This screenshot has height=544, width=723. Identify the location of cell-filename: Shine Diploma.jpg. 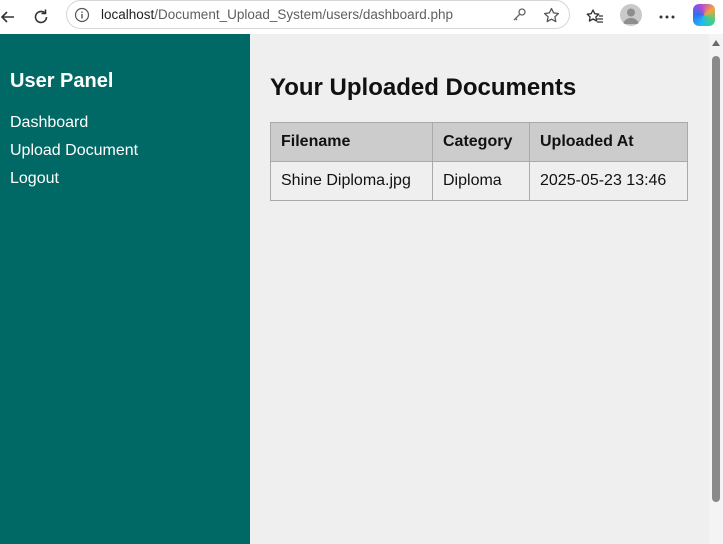
(351, 181).